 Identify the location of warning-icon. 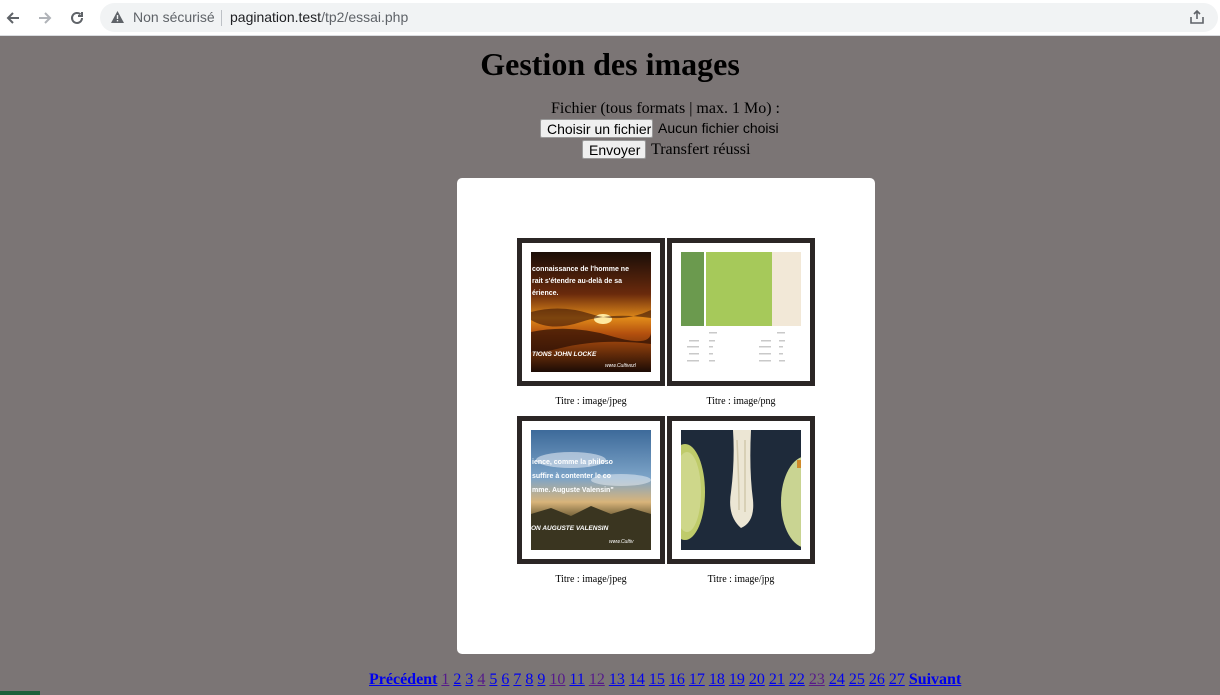
(117, 17).